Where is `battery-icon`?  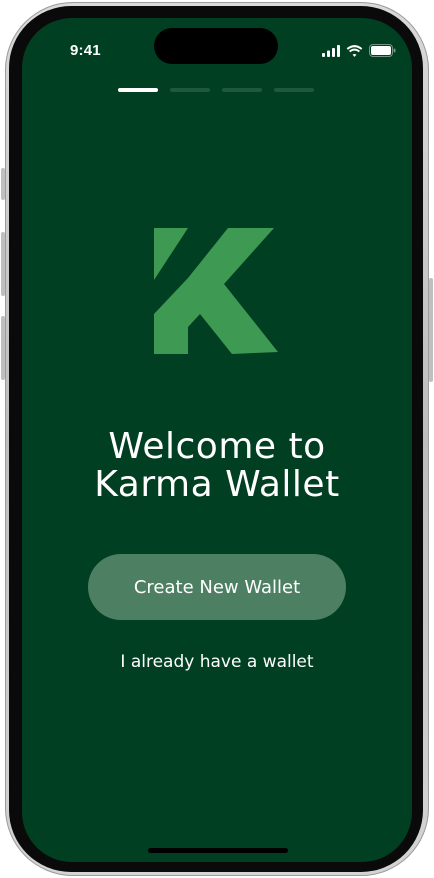
battery-icon is located at coordinates (382, 50).